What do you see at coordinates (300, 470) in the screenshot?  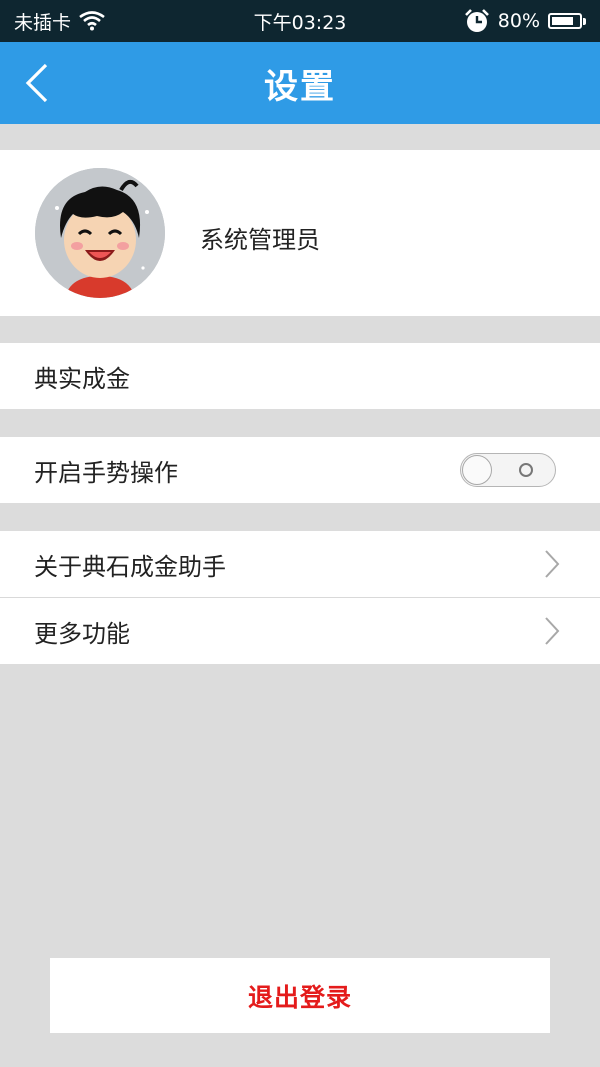 I see `row-gesture: 开启手势操作` at bounding box center [300, 470].